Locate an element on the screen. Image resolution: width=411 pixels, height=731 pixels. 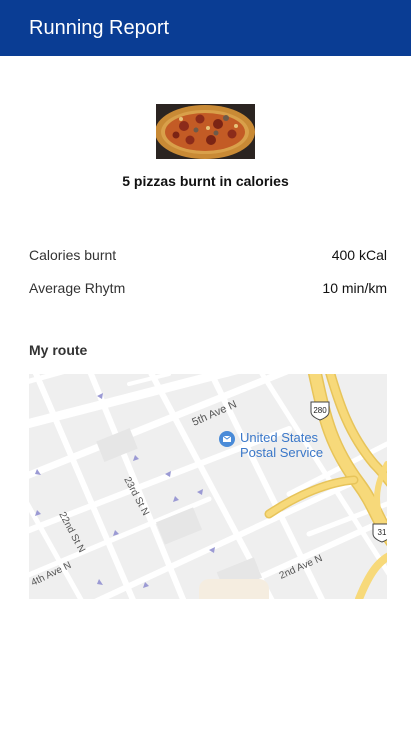
app-title: Running Report is located at coordinates (99, 27).